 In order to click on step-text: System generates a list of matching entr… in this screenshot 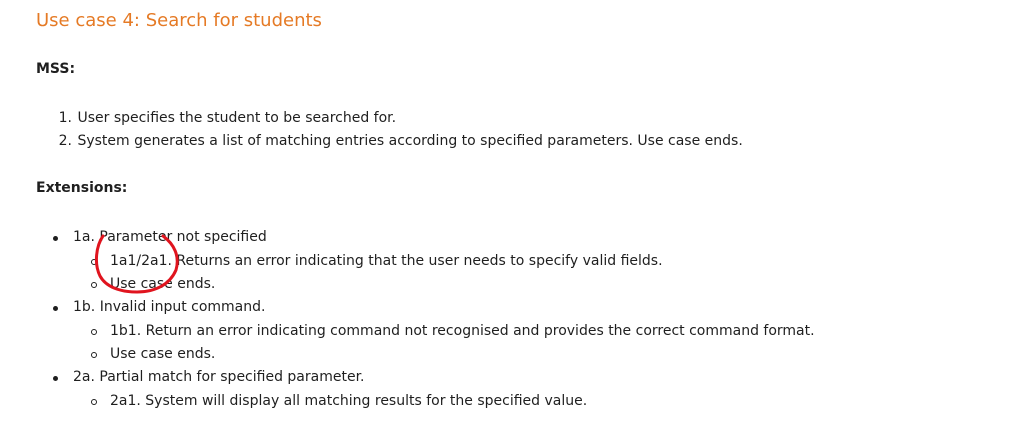, I will do `click(410, 141)`.